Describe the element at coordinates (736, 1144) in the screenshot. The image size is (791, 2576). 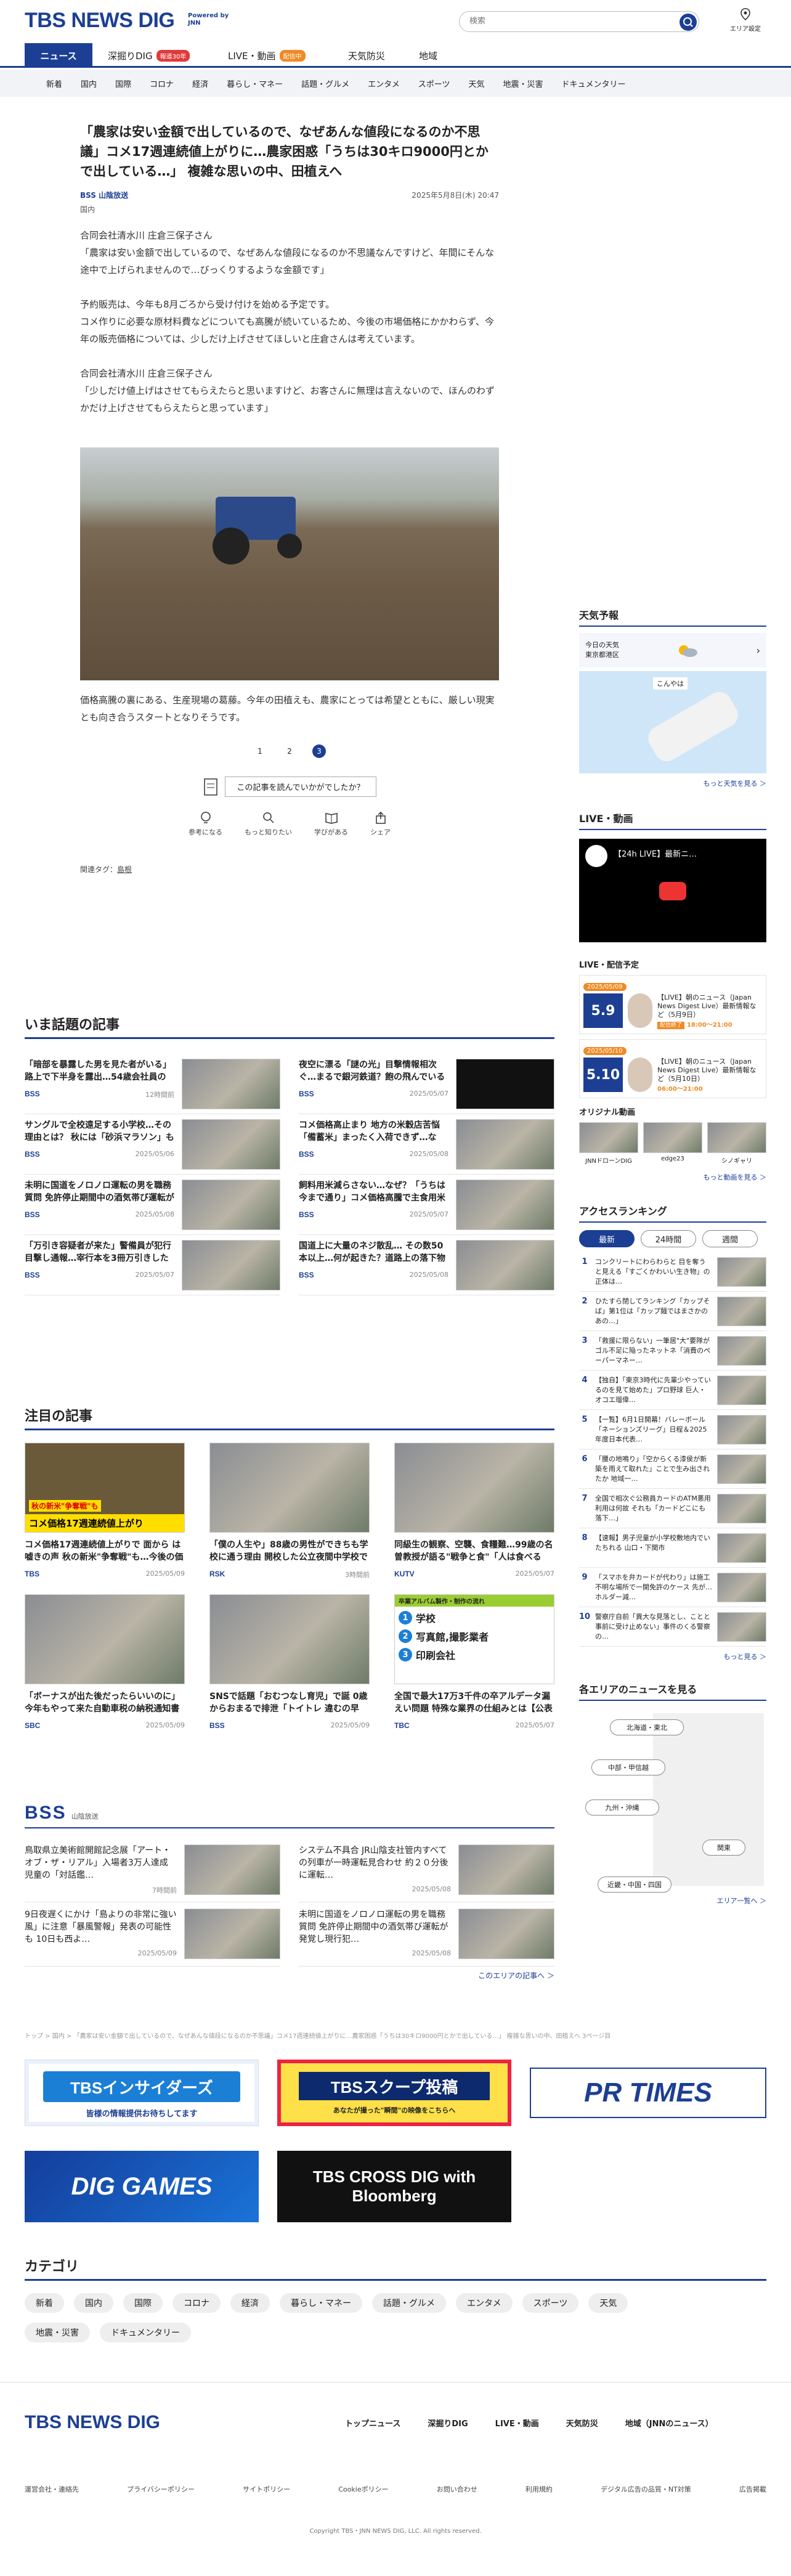
I see `original-video-card: シノギャリ` at that location.